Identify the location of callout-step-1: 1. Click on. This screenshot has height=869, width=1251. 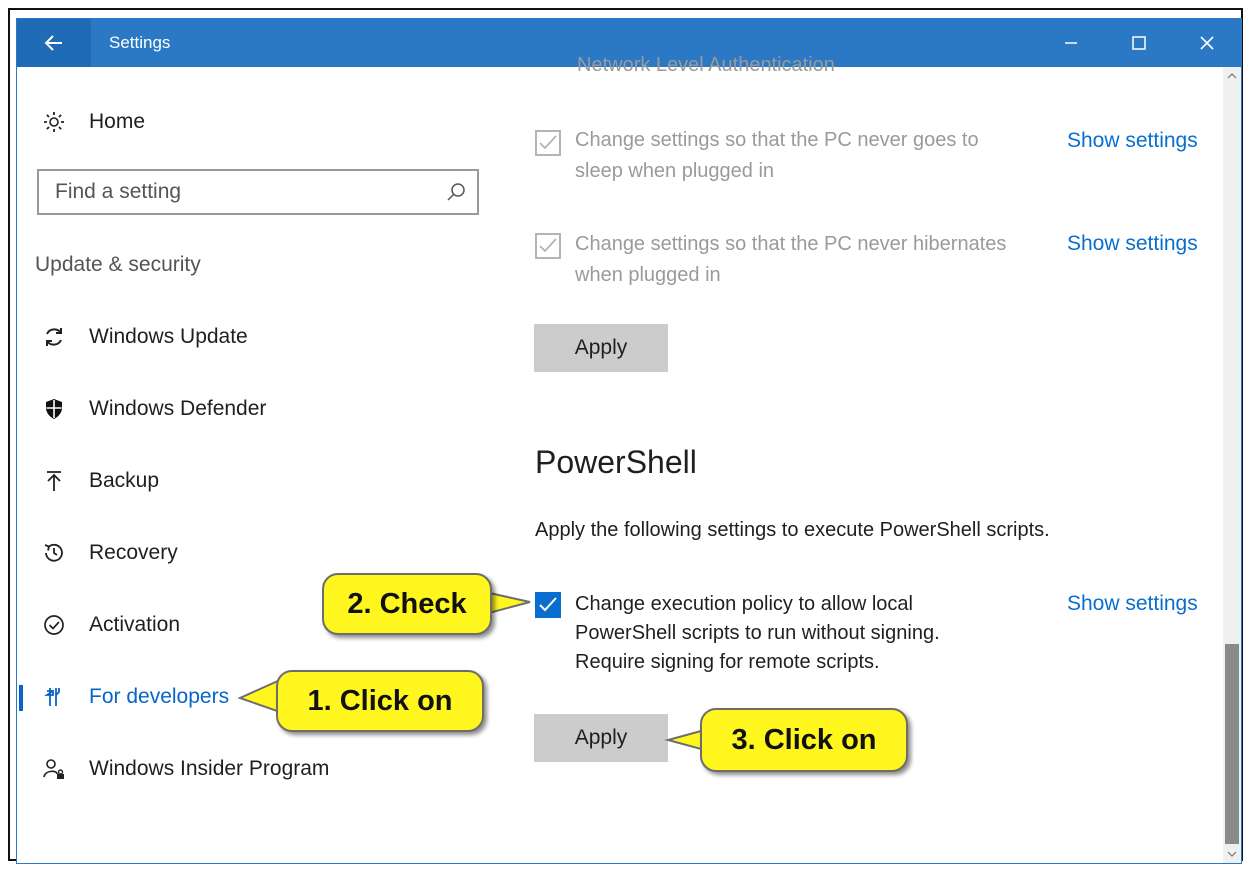
(380, 701).